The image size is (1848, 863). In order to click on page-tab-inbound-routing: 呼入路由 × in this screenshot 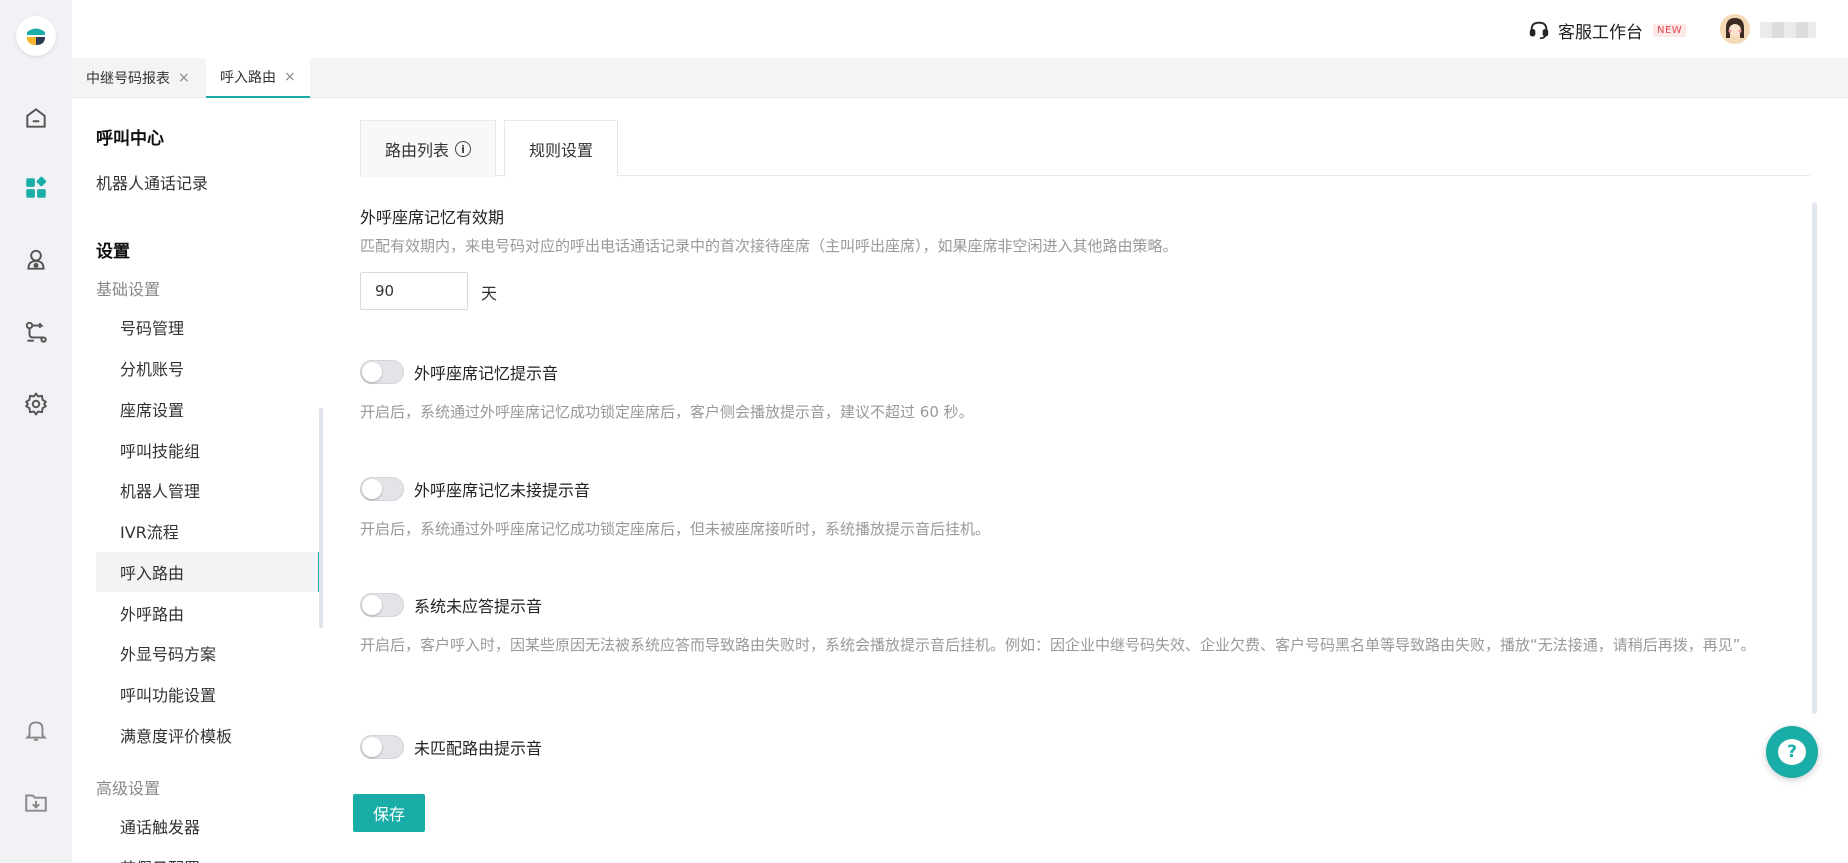, I will do `click(258, 78)`.